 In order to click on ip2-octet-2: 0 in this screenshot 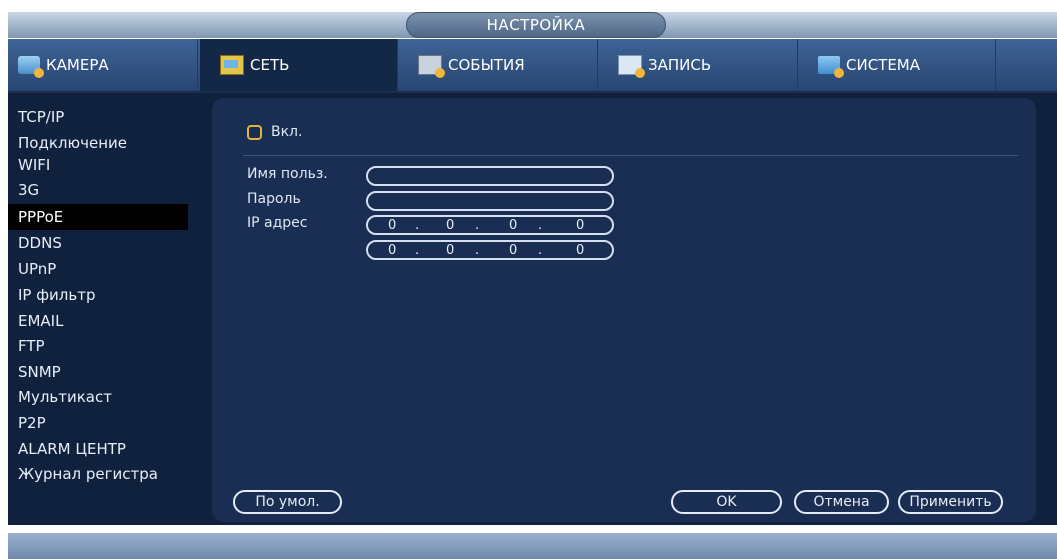, I will do `click(450, 250)`.